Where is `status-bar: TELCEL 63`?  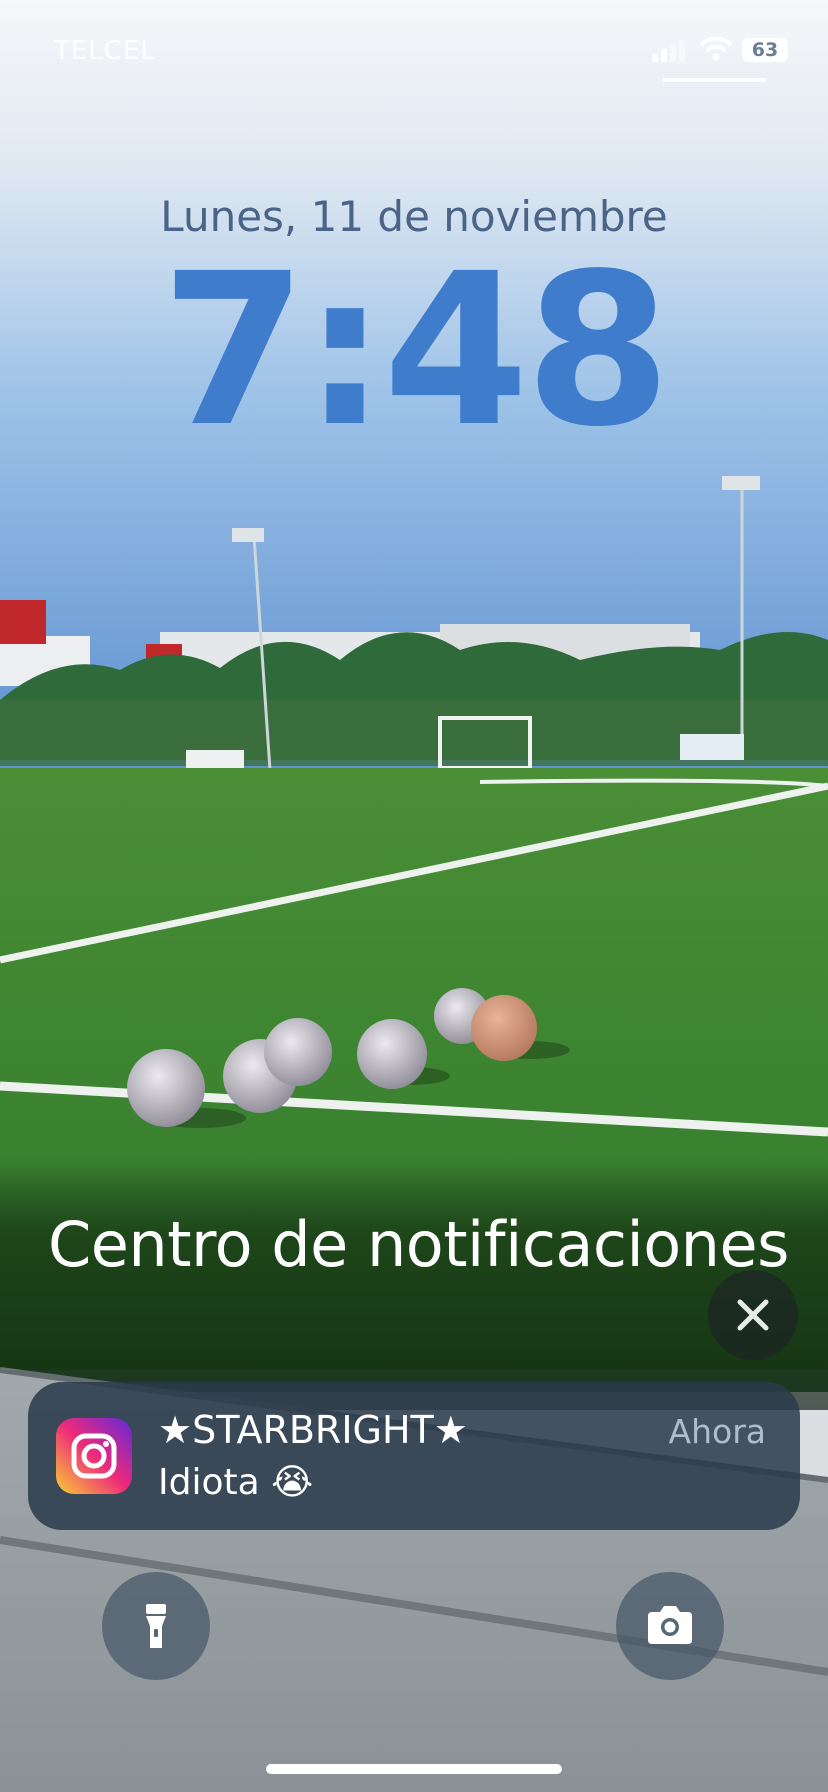 status-bar: TELCEL 63 is located at coordinates (414, 50).